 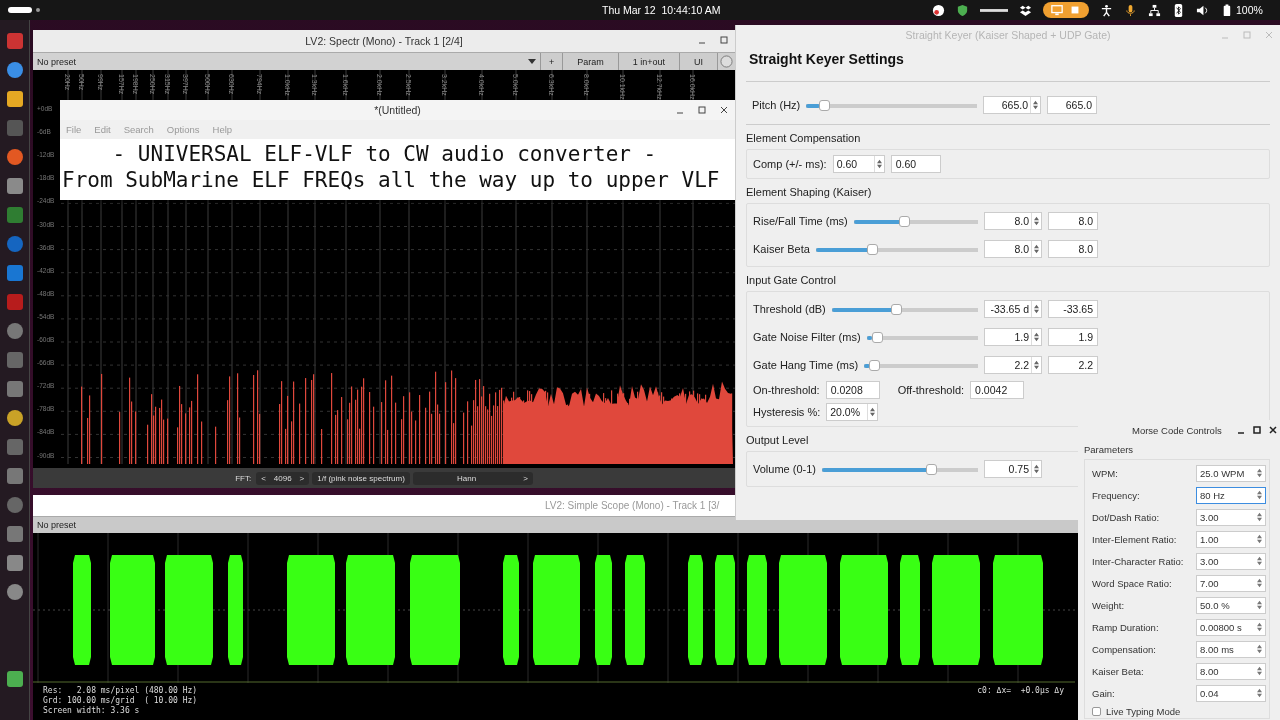 I want to click on battery-percentage: 100%, so click(x=1249, y=10).